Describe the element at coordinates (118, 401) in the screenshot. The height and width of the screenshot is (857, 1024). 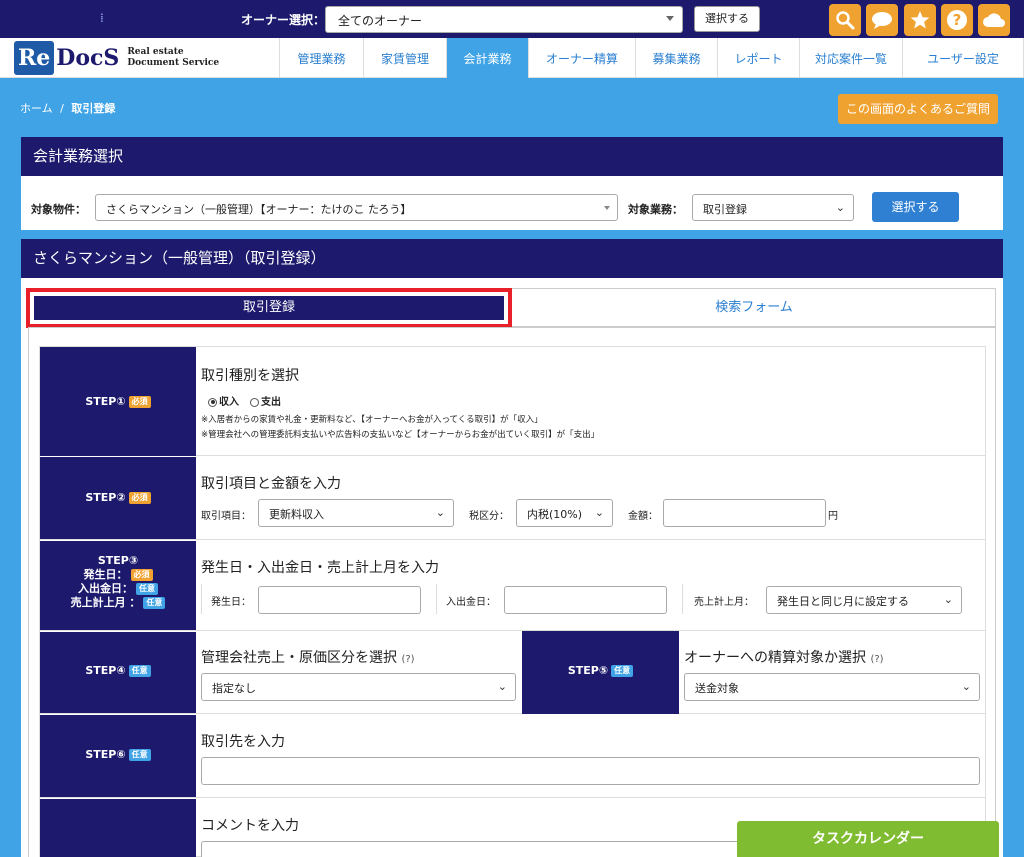
I see `step1-label: STEP① 必須` at that location.